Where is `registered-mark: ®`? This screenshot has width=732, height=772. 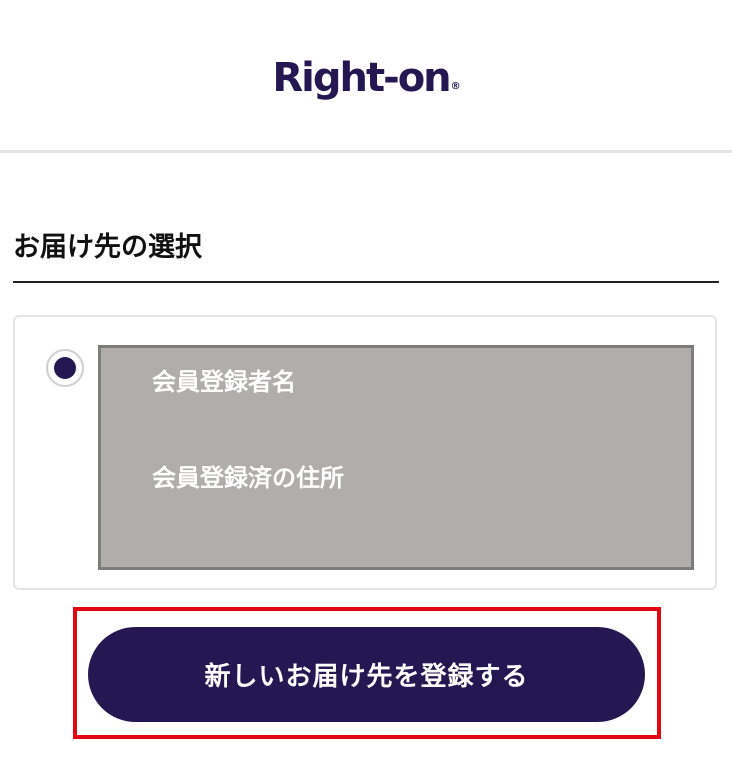 registered-mark: ® is located at coordinates (455, 86).